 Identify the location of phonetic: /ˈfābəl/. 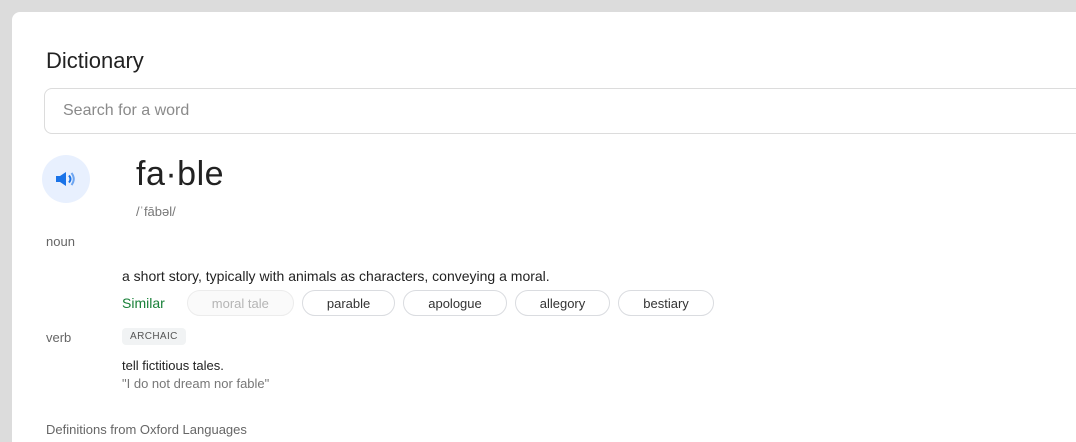
(156, 211).